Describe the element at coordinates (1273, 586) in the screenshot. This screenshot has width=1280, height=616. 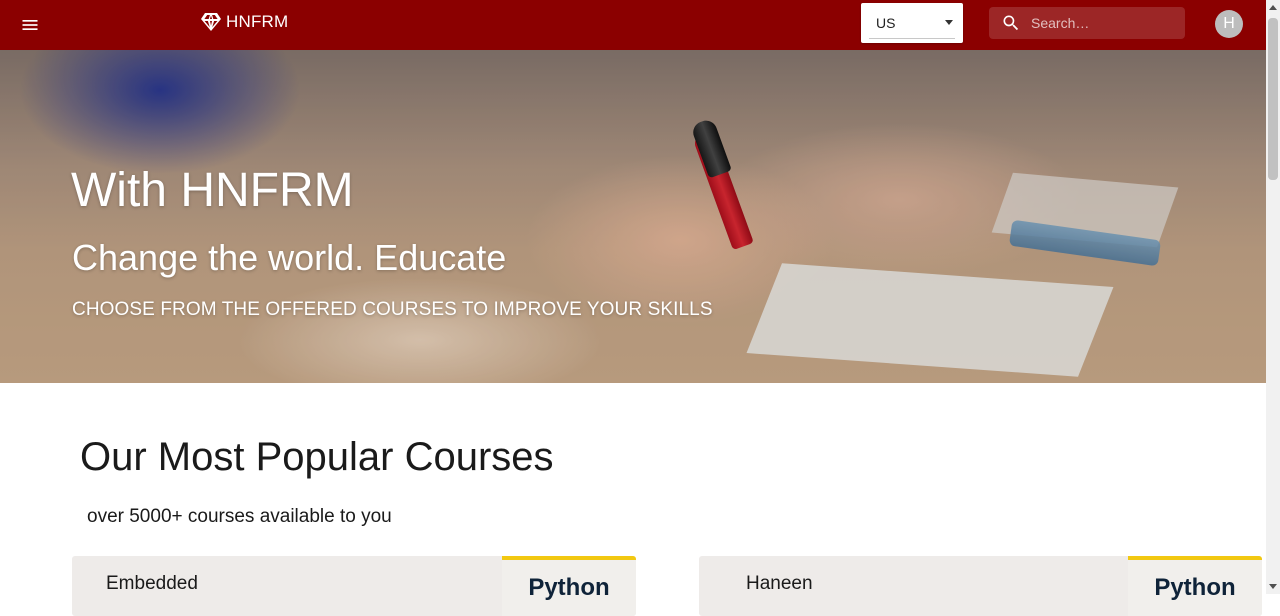
I see `scroll-down-arrow-icon` at that location.